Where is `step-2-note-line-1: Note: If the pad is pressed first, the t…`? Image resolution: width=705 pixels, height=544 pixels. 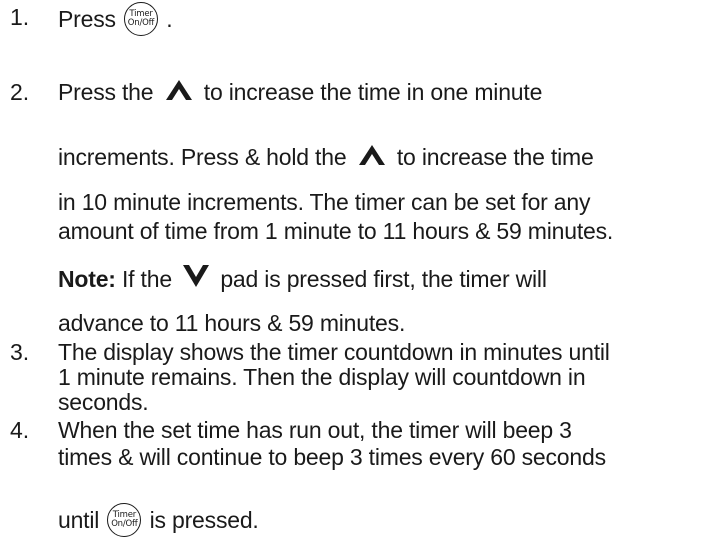
step-2-note-line-1: Note: If the pad is pressed first, the t… is located at coordinates (302, 279).